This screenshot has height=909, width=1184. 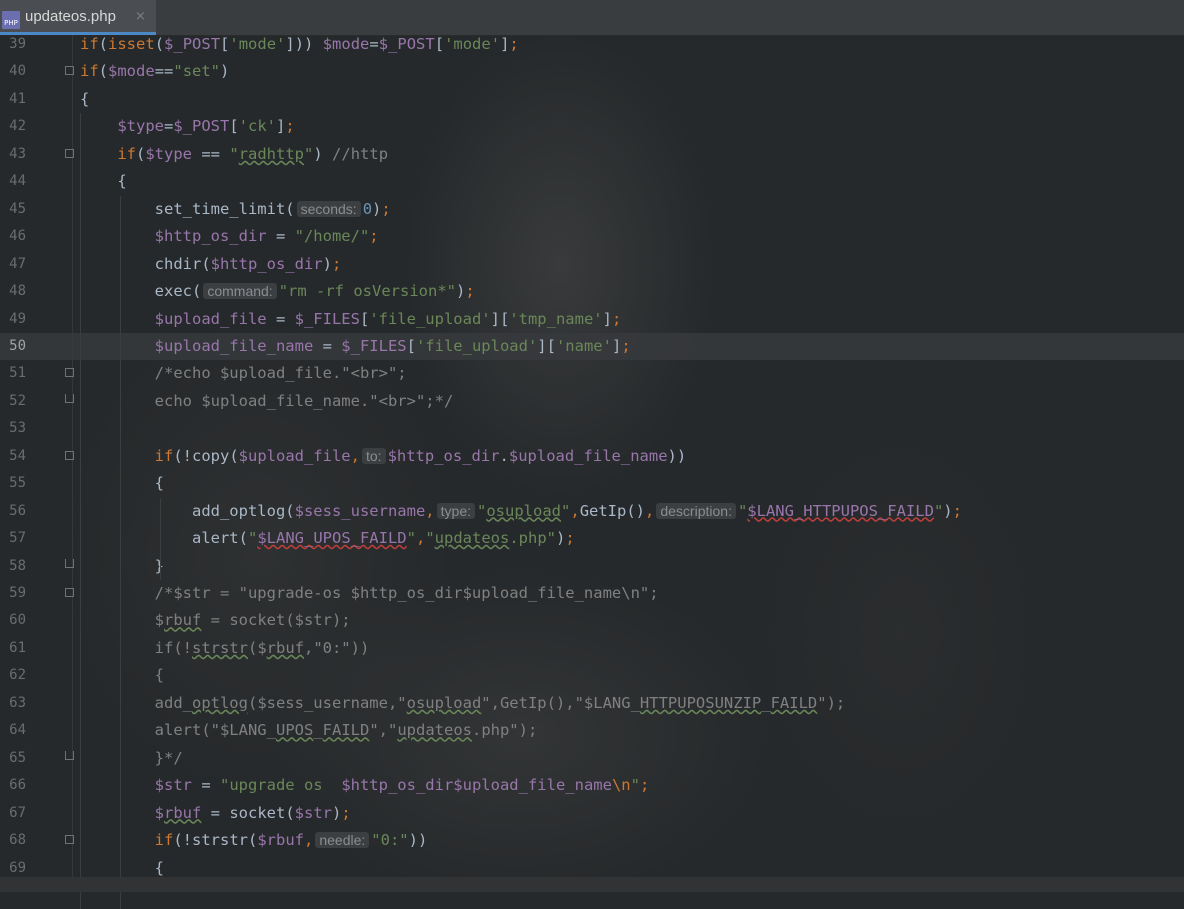 What do you see at coordinates (17, 153) in the screenshot?
I see `line-number: 43` at bounding box center [17, 153].